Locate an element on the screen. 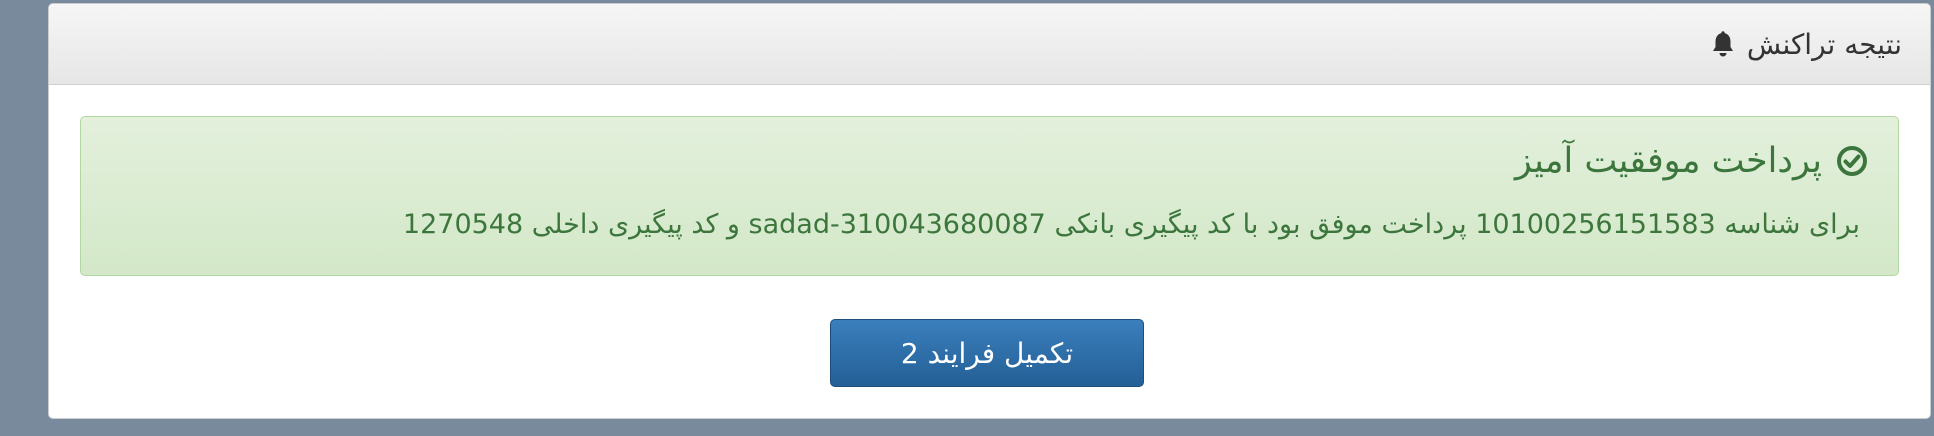  panel-title: نتیجه تراکنش is located at coordinates (1805, 44).